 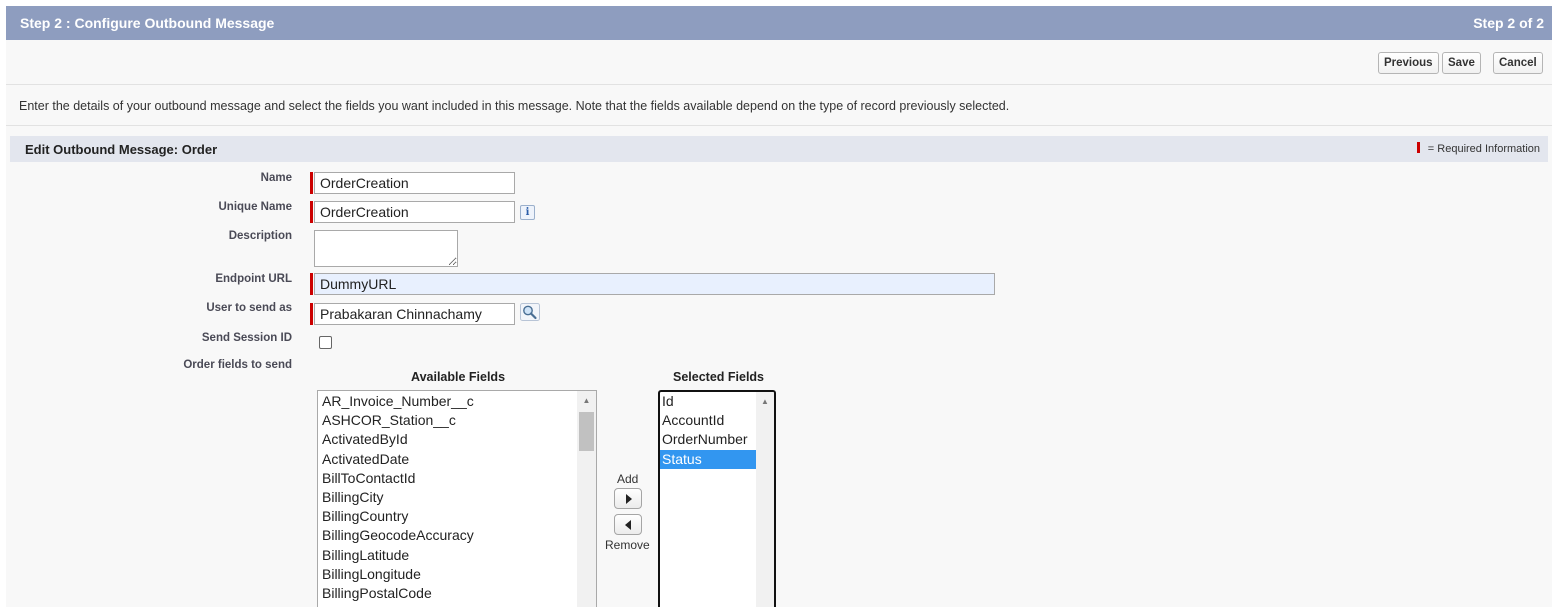 I want to click on move-left-arrow-icon, so click(x=628, y=525).